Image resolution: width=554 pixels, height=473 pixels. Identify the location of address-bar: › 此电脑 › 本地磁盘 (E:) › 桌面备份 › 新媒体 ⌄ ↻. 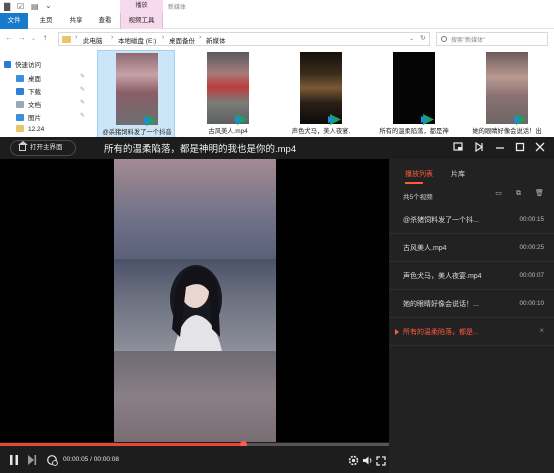
(244, 39).